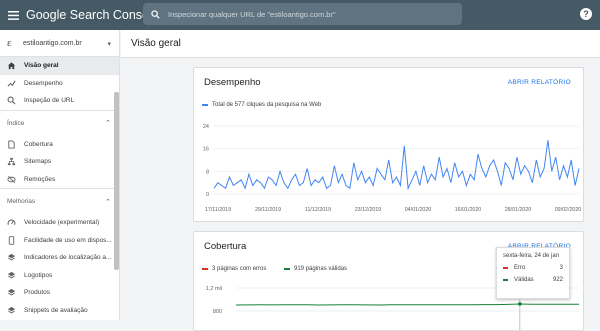  I want to click on y-tick-label: 1,2 mil, so click(214, 289).